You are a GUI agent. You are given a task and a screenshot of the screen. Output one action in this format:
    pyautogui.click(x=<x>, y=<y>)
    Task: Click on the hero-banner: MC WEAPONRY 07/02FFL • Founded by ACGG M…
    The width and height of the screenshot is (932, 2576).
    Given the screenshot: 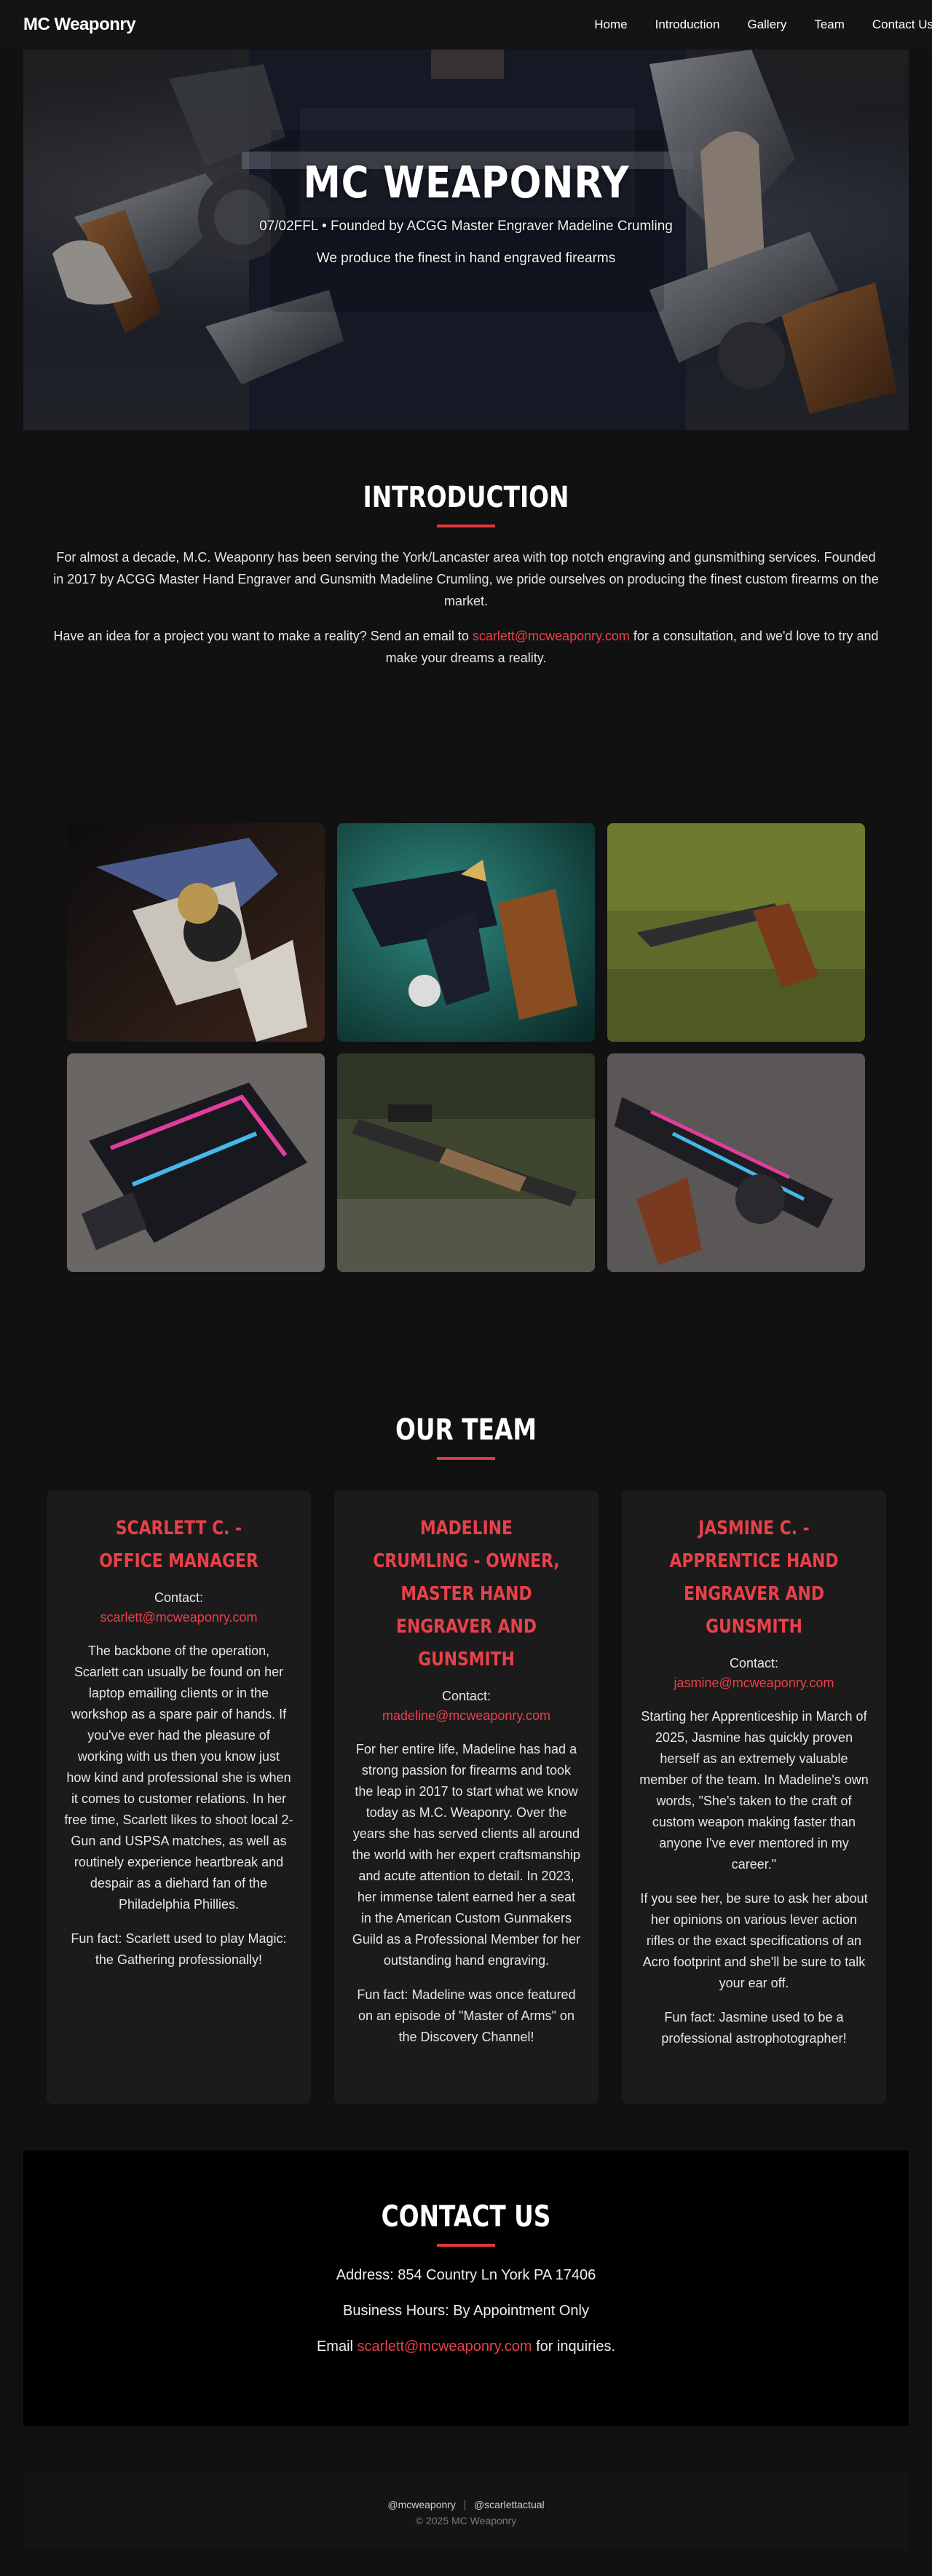 What is the action you would take?
    pyautogui.click(x=466, y=240)
    